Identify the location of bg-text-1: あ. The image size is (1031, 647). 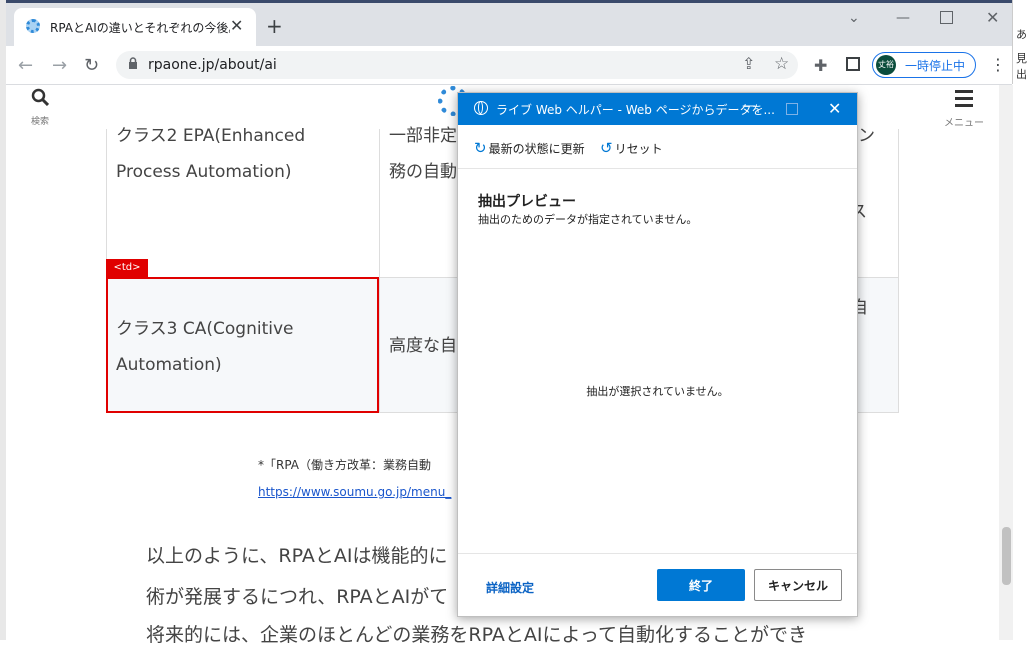
(1021, 34).